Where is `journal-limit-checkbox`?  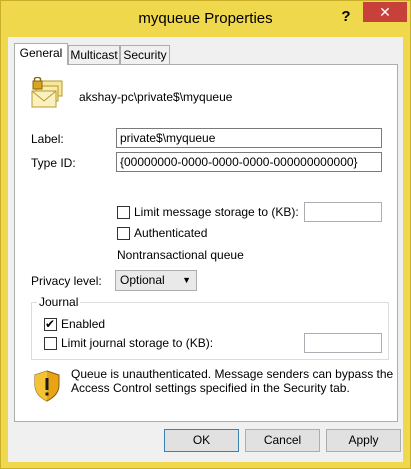
journal-limit-checkbox is located at coordinates (50, 343).